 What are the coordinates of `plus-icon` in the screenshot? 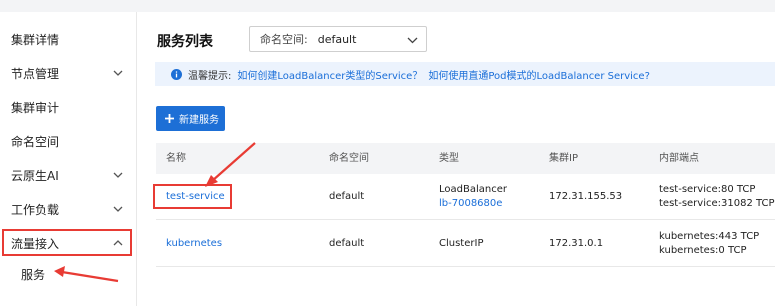 It's located at (169, 118).